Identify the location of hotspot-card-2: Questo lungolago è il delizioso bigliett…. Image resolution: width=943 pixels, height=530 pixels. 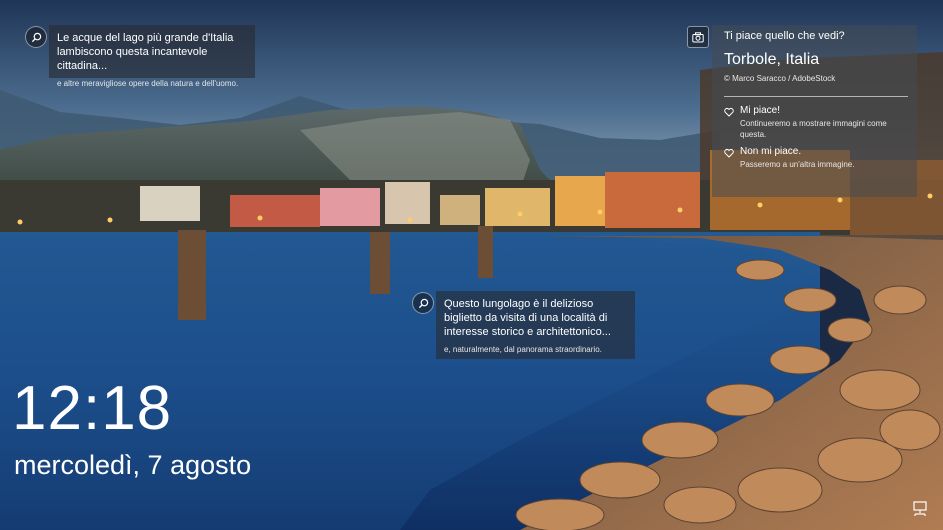
(535, 325).